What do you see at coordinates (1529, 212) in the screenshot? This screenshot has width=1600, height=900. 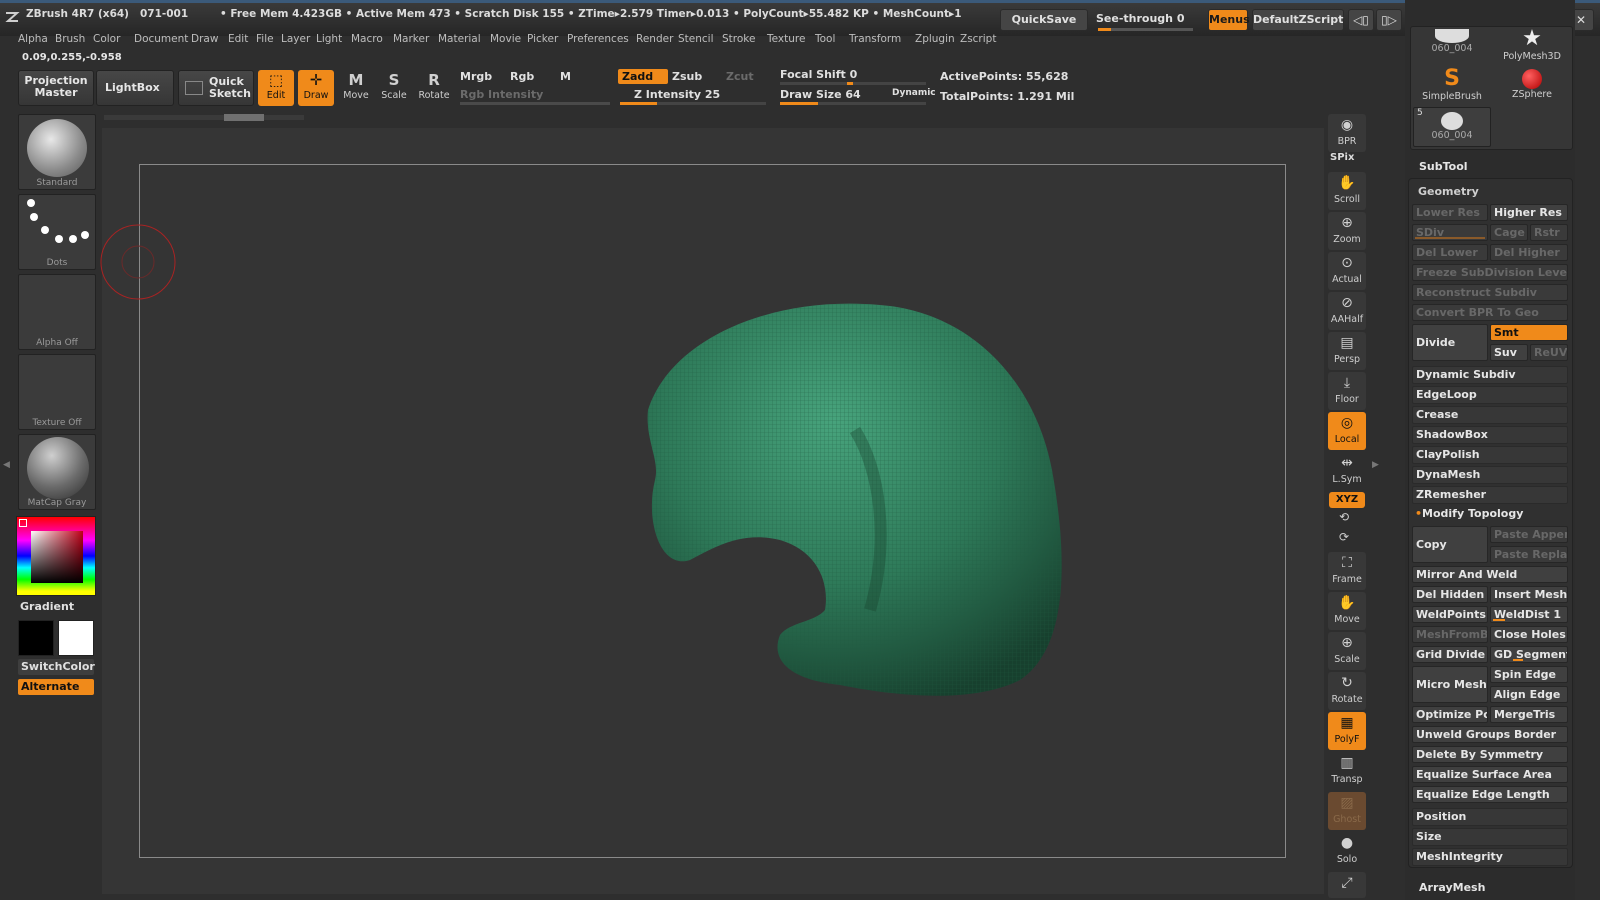 I see `higher-res-button: Higher Res` at bounding box center [1529, 212].